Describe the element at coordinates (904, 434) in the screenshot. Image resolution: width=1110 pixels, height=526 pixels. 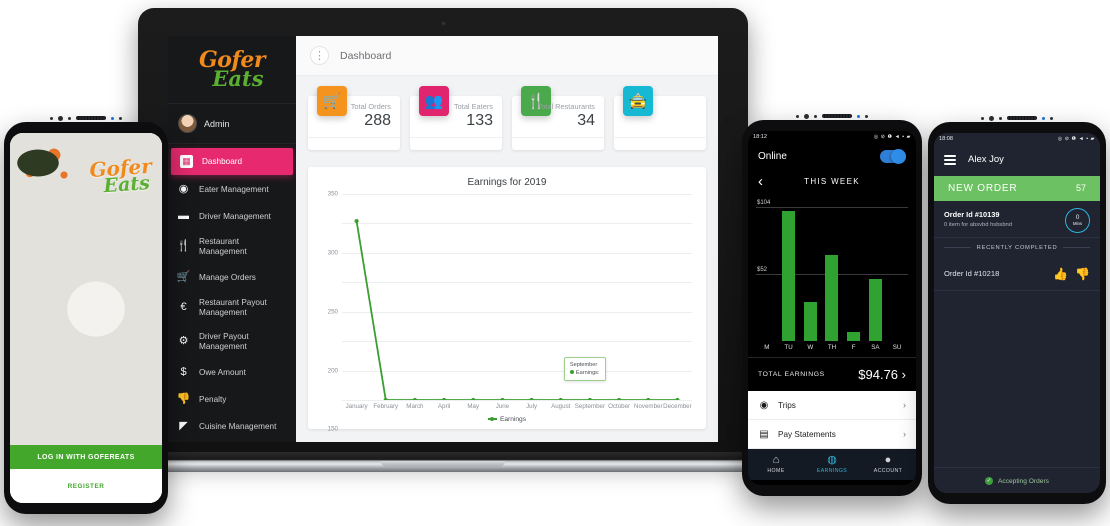
I see `chevron-right-icon: ›` at that location.